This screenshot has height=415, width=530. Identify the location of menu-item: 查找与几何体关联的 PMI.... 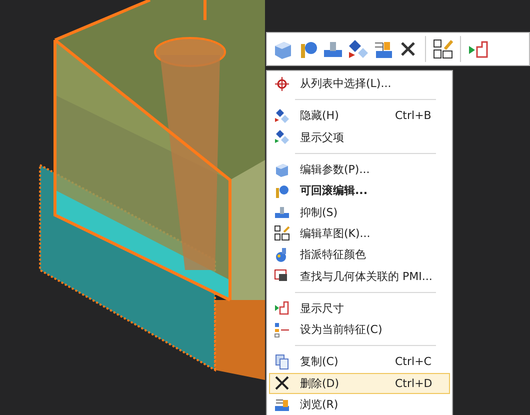
(359, 276).